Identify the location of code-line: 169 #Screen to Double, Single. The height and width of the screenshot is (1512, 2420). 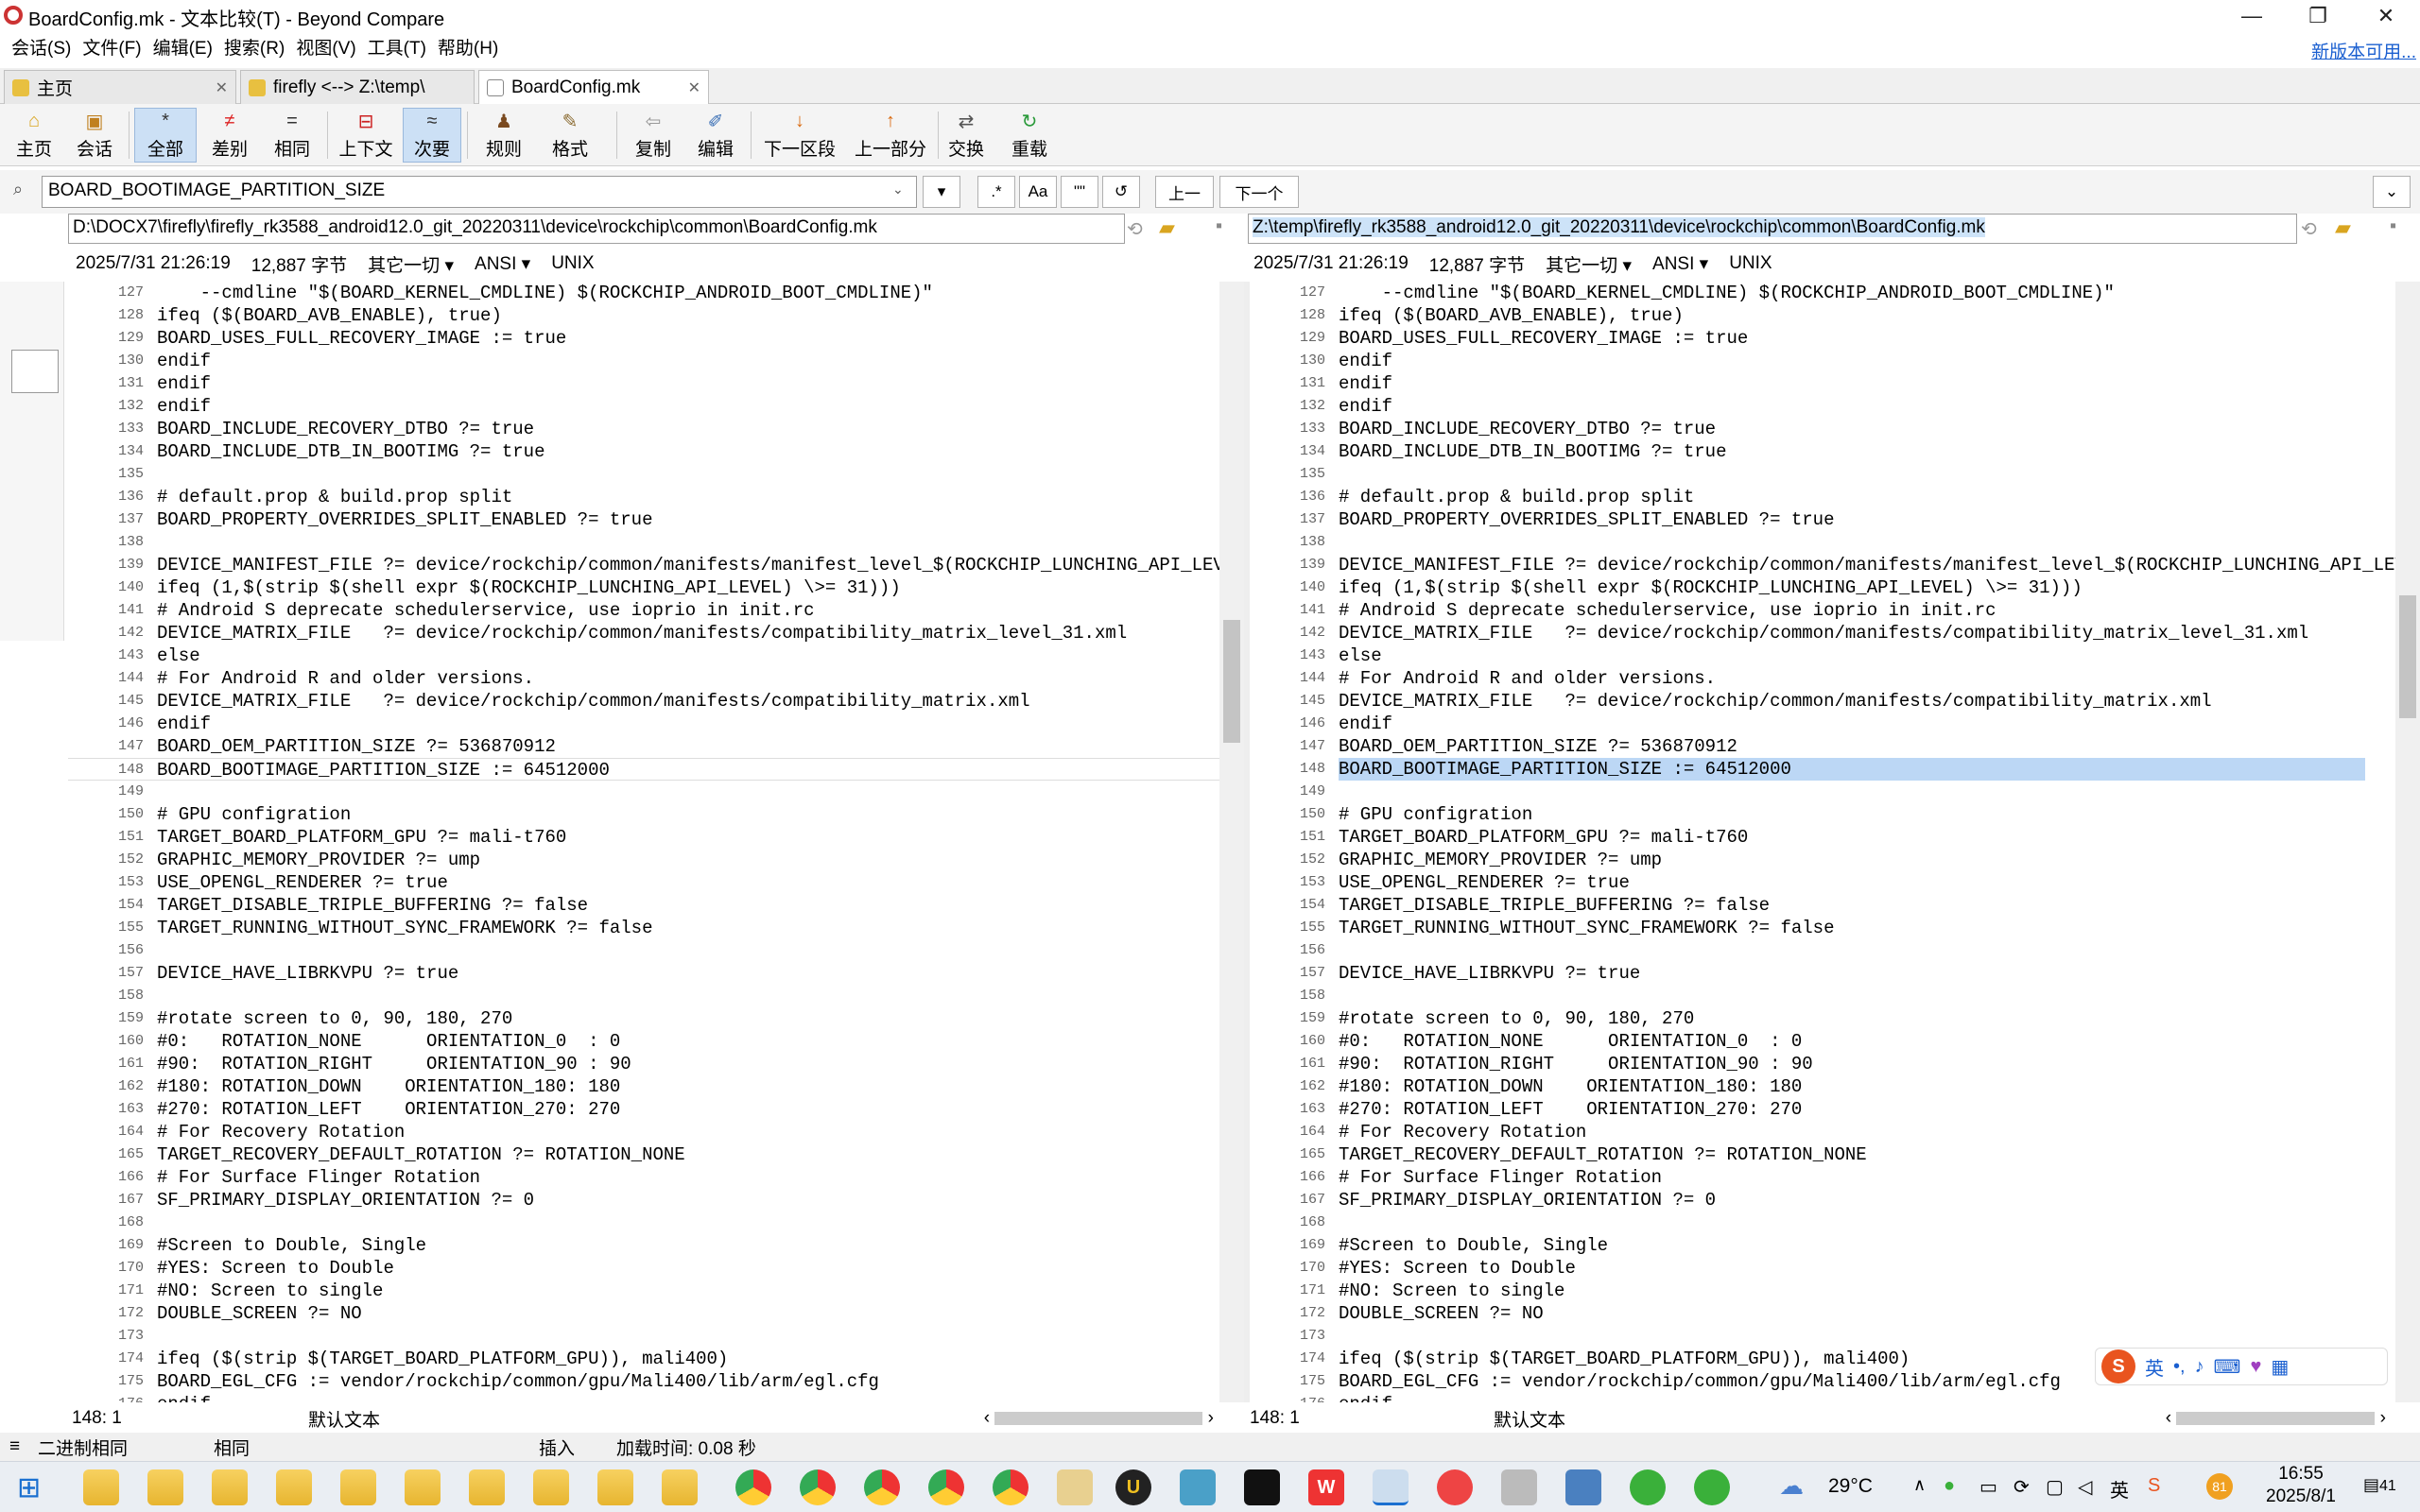
(1822, 1245).